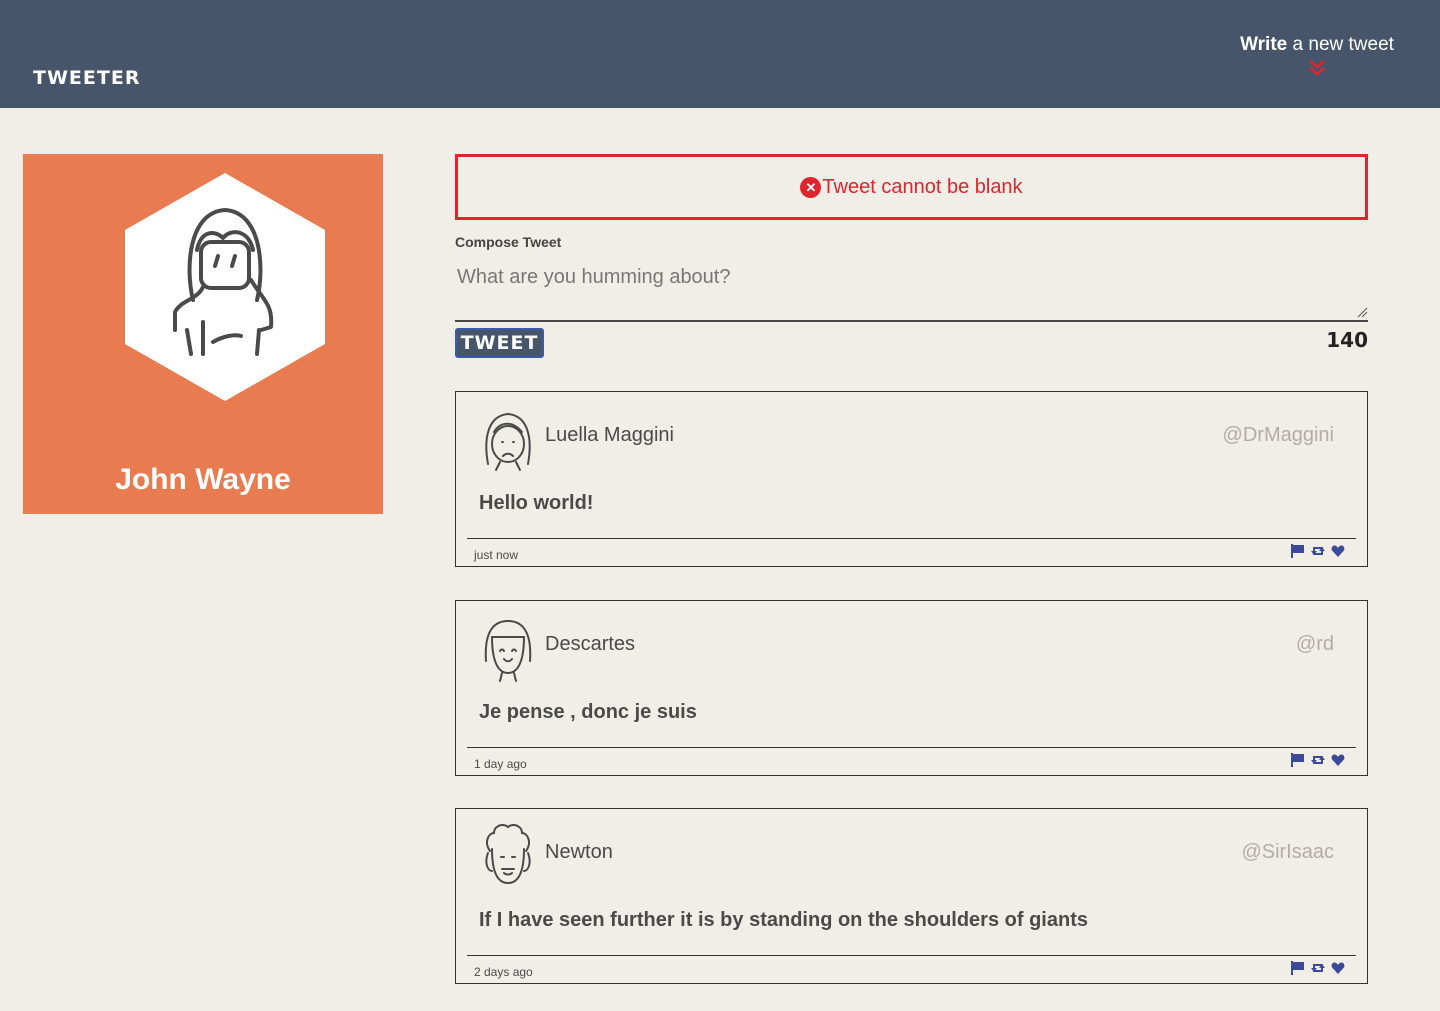 This screenshot has height=1011, width=1440. I want to click on character-counter: 140, so click(1347, 340).